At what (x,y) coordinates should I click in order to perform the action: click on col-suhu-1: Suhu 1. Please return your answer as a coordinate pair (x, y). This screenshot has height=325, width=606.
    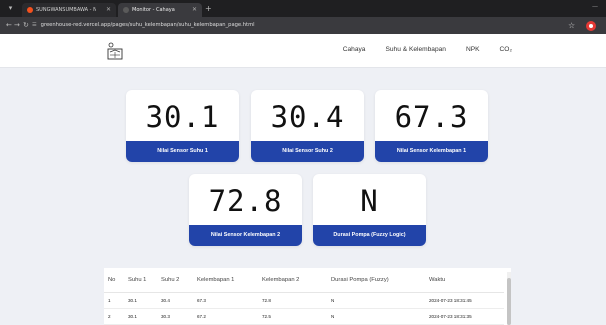
    Looking at the image, I should click on (140, 280).